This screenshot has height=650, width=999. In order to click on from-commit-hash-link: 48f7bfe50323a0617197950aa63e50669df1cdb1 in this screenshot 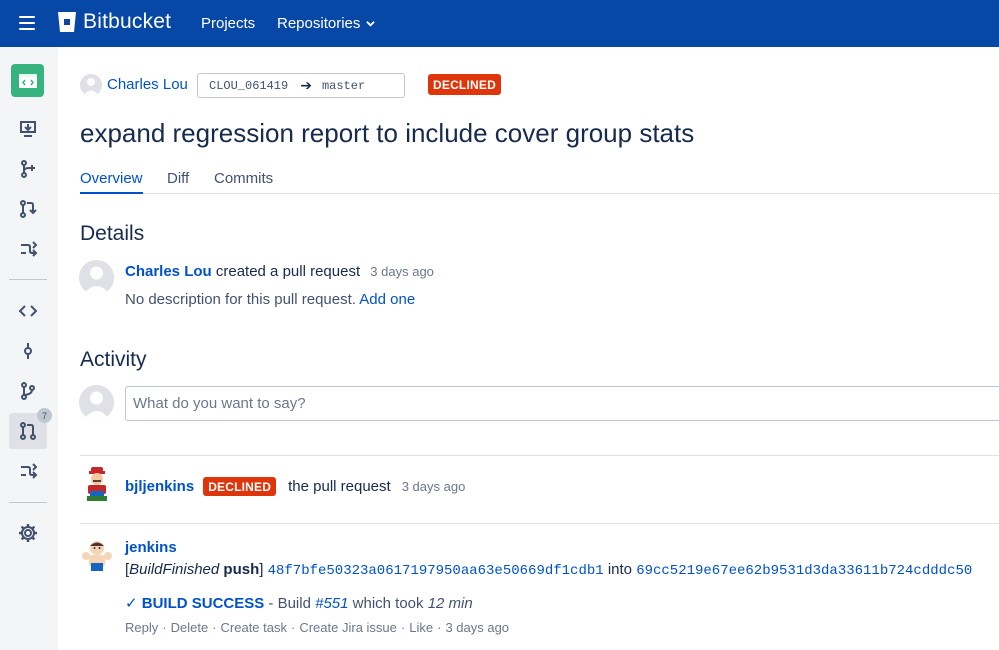, I will do `click(436, 571)`.